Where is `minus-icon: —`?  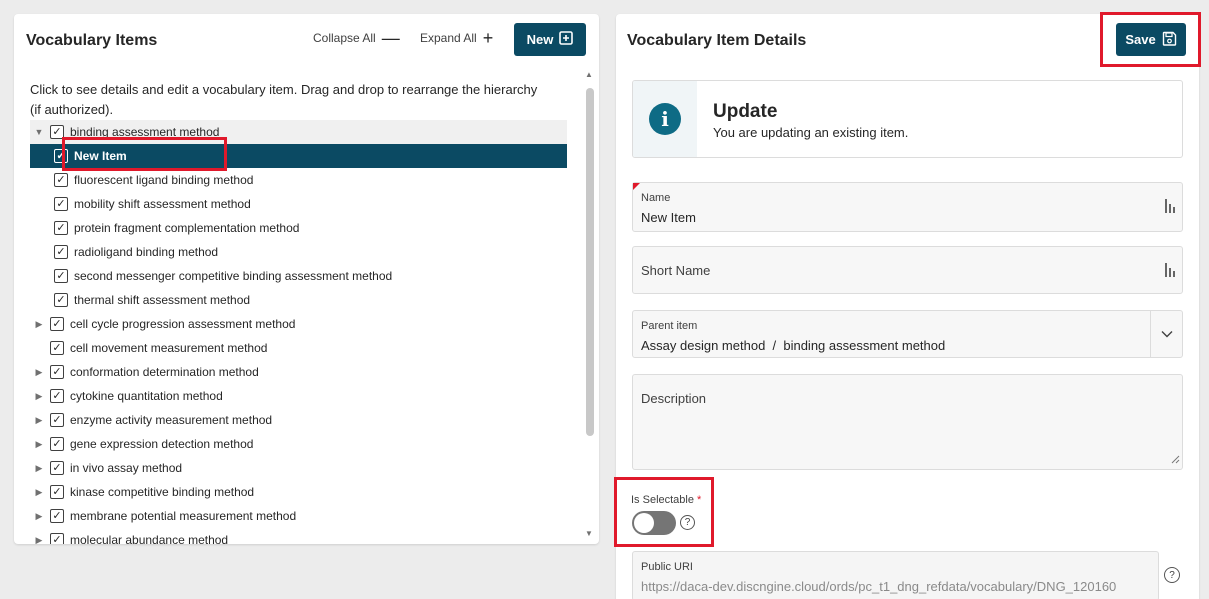 minus-icon: — is located at coordinates (390, 38).